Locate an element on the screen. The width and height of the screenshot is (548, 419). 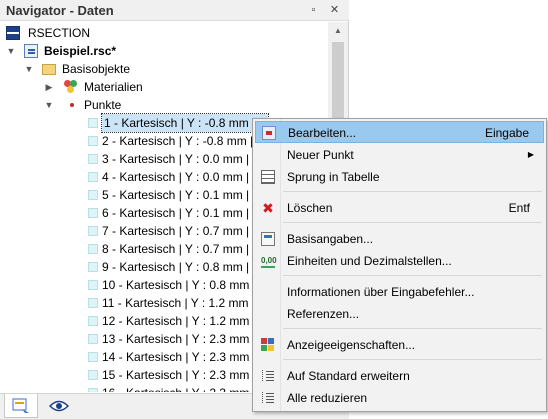
point-label: 9 - Kartesisch | Y : 0.8 mm | Z is located at coordinates (181, 267).